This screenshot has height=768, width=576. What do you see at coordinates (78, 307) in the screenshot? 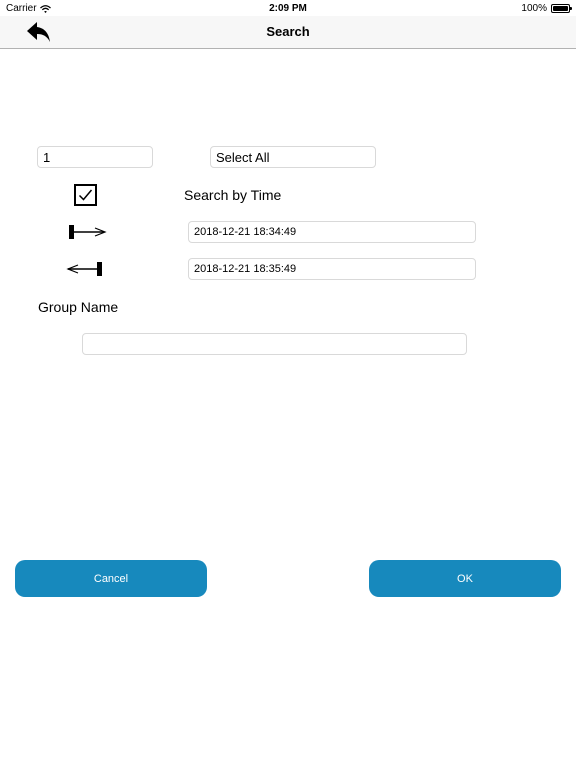
I see `group-name-label: Group Name` at bounding box center [78, 307].